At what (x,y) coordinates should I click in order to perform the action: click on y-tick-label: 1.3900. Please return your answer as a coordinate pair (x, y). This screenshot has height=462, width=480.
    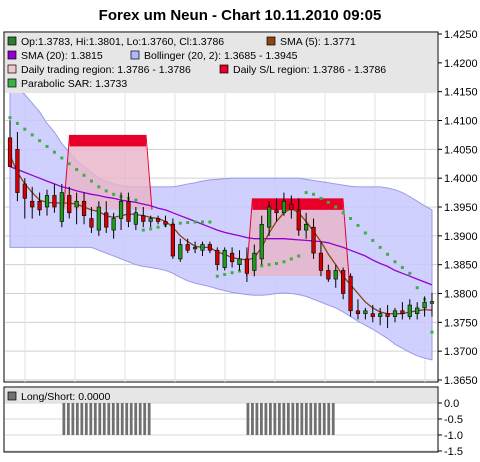
    Looking at the image, I should click on (461, 237).